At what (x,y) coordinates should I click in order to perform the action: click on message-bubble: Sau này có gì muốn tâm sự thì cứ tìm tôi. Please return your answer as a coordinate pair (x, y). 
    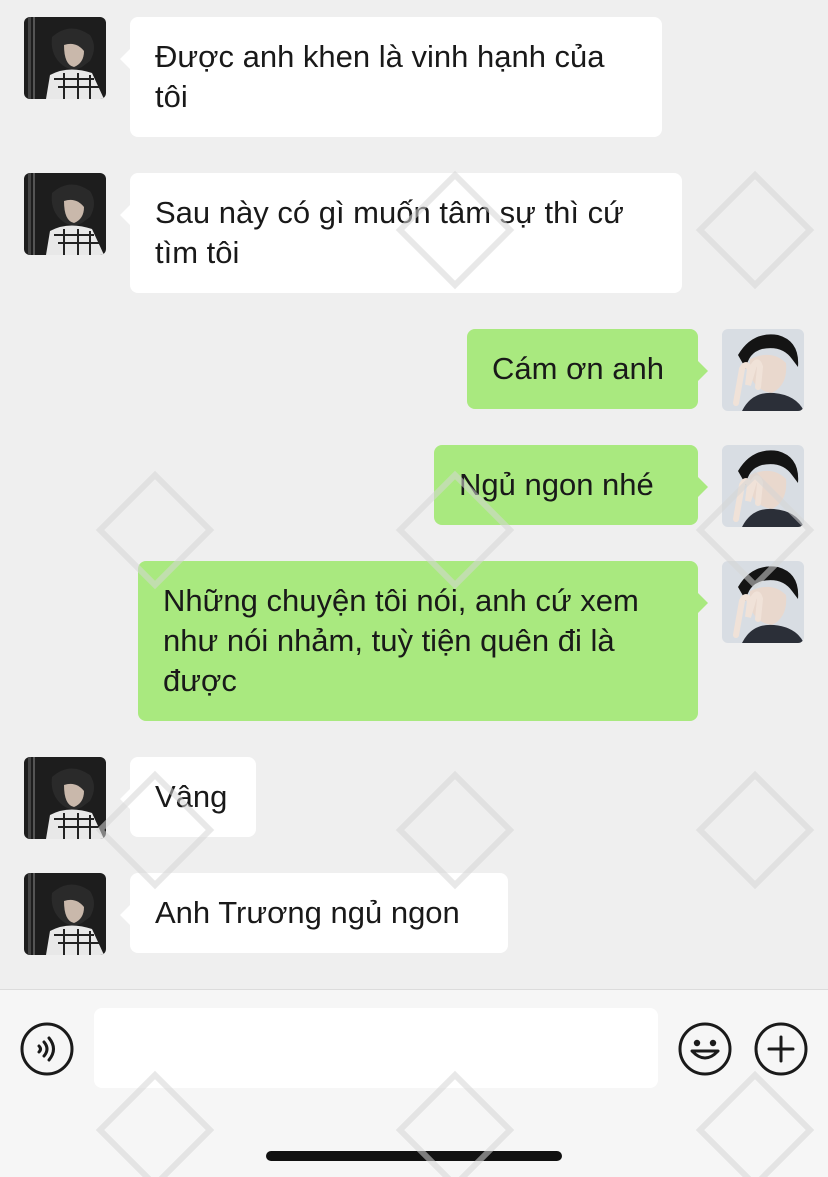
    Looking at the image, I should click on (401, 233).